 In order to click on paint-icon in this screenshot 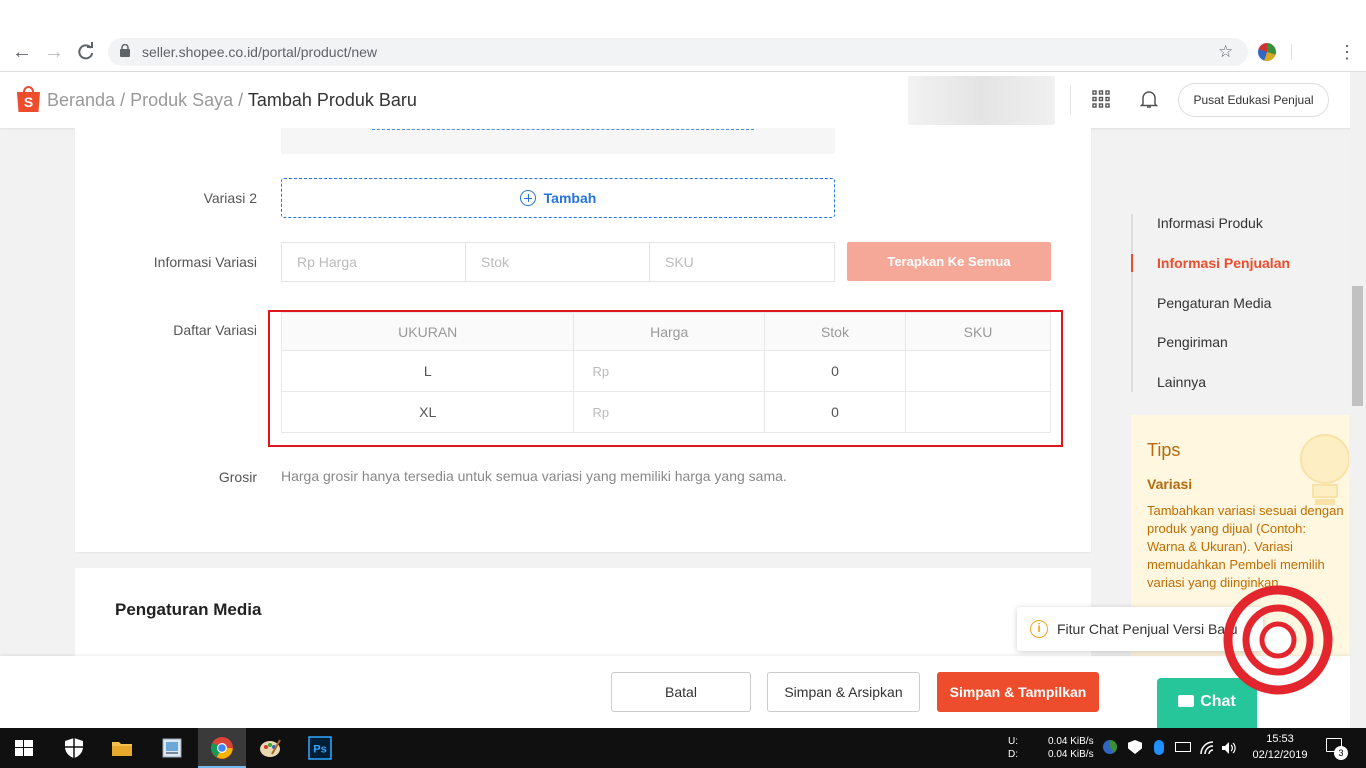, I will do `click(270, 748)`.